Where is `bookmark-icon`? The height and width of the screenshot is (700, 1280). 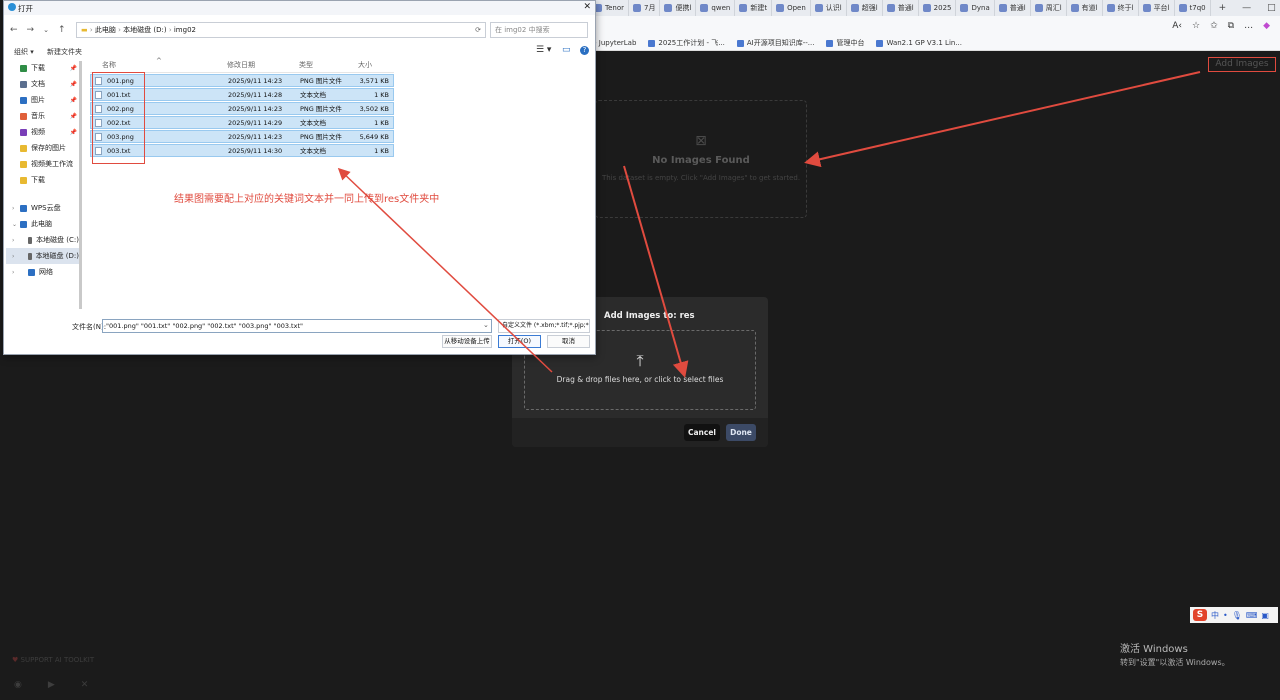
bookmark-icon is located at coordinates (880, 43).